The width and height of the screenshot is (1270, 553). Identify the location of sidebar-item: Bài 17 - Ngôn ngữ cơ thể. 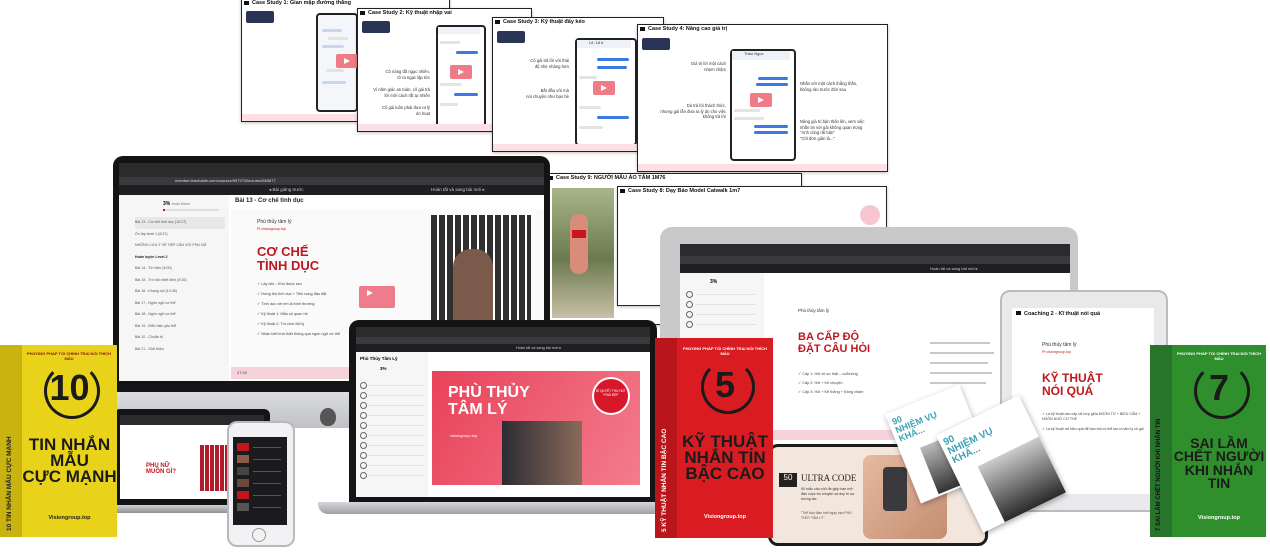
(180, 304).